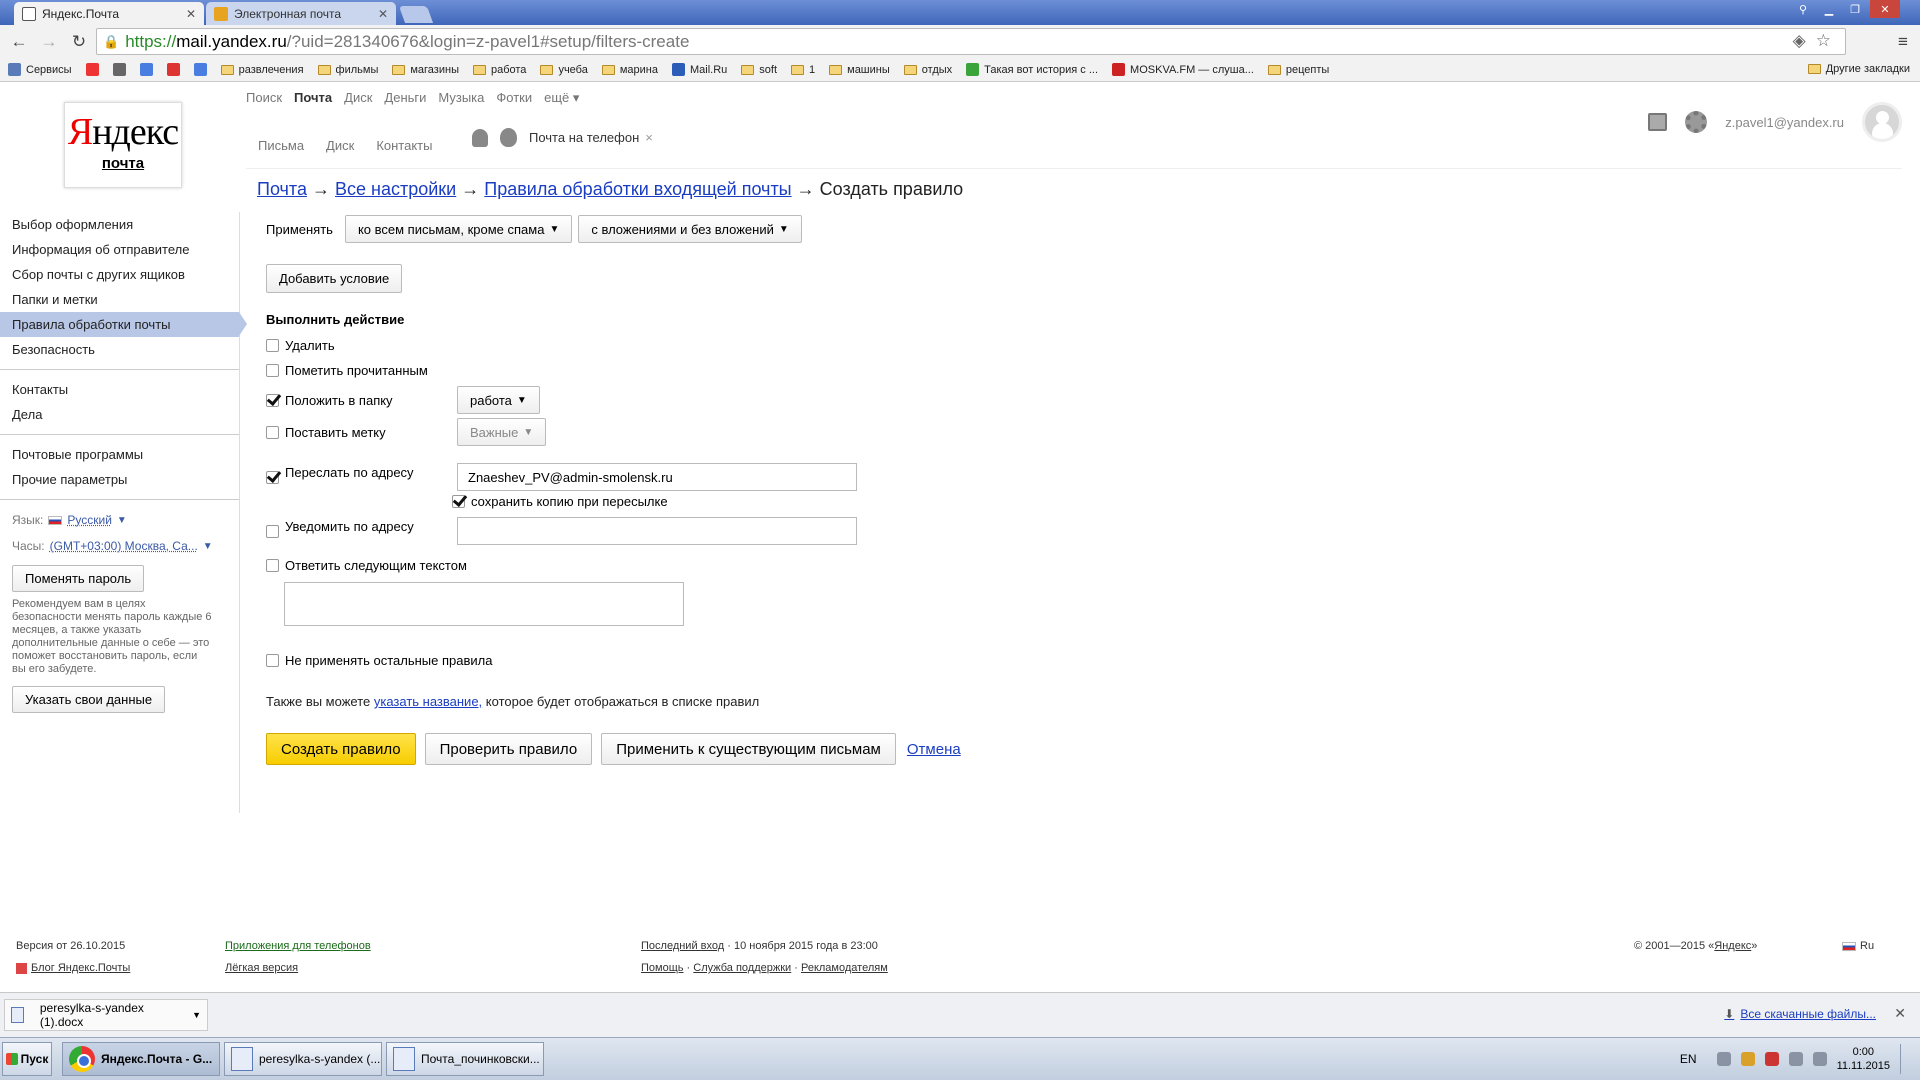 The width and height of the screenshot is (1920, 1080). What do you see at coordinates (461, 98) in the screenshot?
I see `service-link: Музыка` at bounding box center [461, 98].